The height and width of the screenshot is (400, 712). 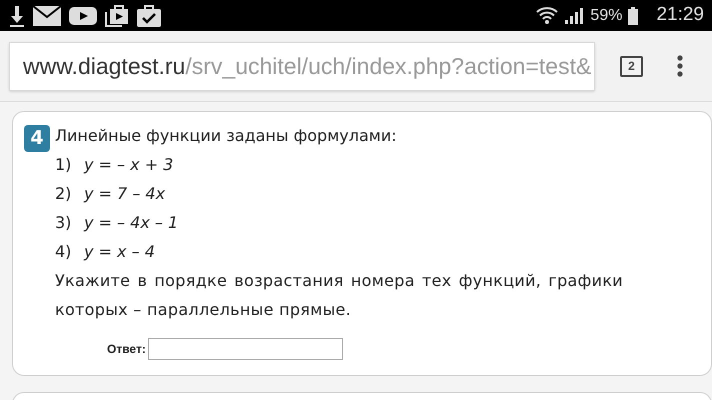 What do you see at coordinates (37, 138) in the screenshot?
I see `task-number: 4` at bounding box center [37, 138].